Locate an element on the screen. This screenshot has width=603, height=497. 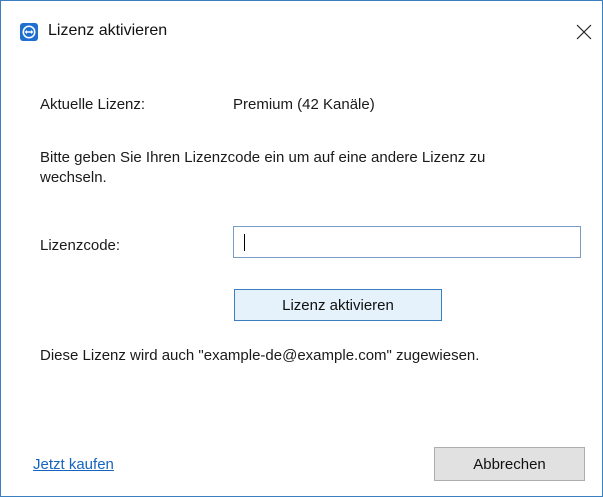
buy-now-link: Jetzt kaufen is located at coordinates (73, 464).